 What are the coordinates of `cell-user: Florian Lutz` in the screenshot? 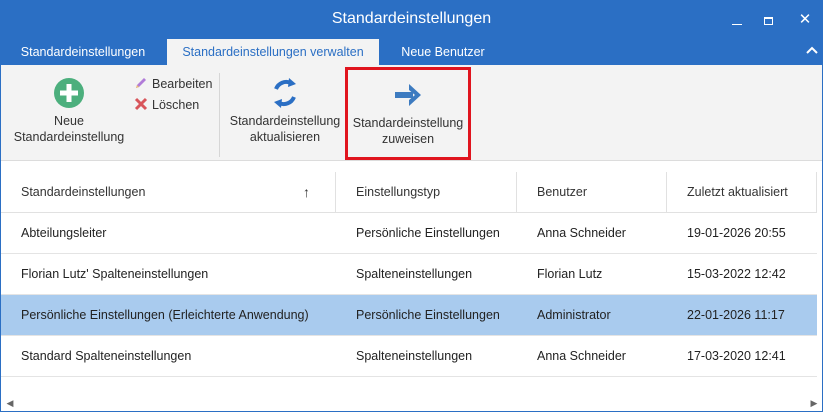 It's located at (570, 274).